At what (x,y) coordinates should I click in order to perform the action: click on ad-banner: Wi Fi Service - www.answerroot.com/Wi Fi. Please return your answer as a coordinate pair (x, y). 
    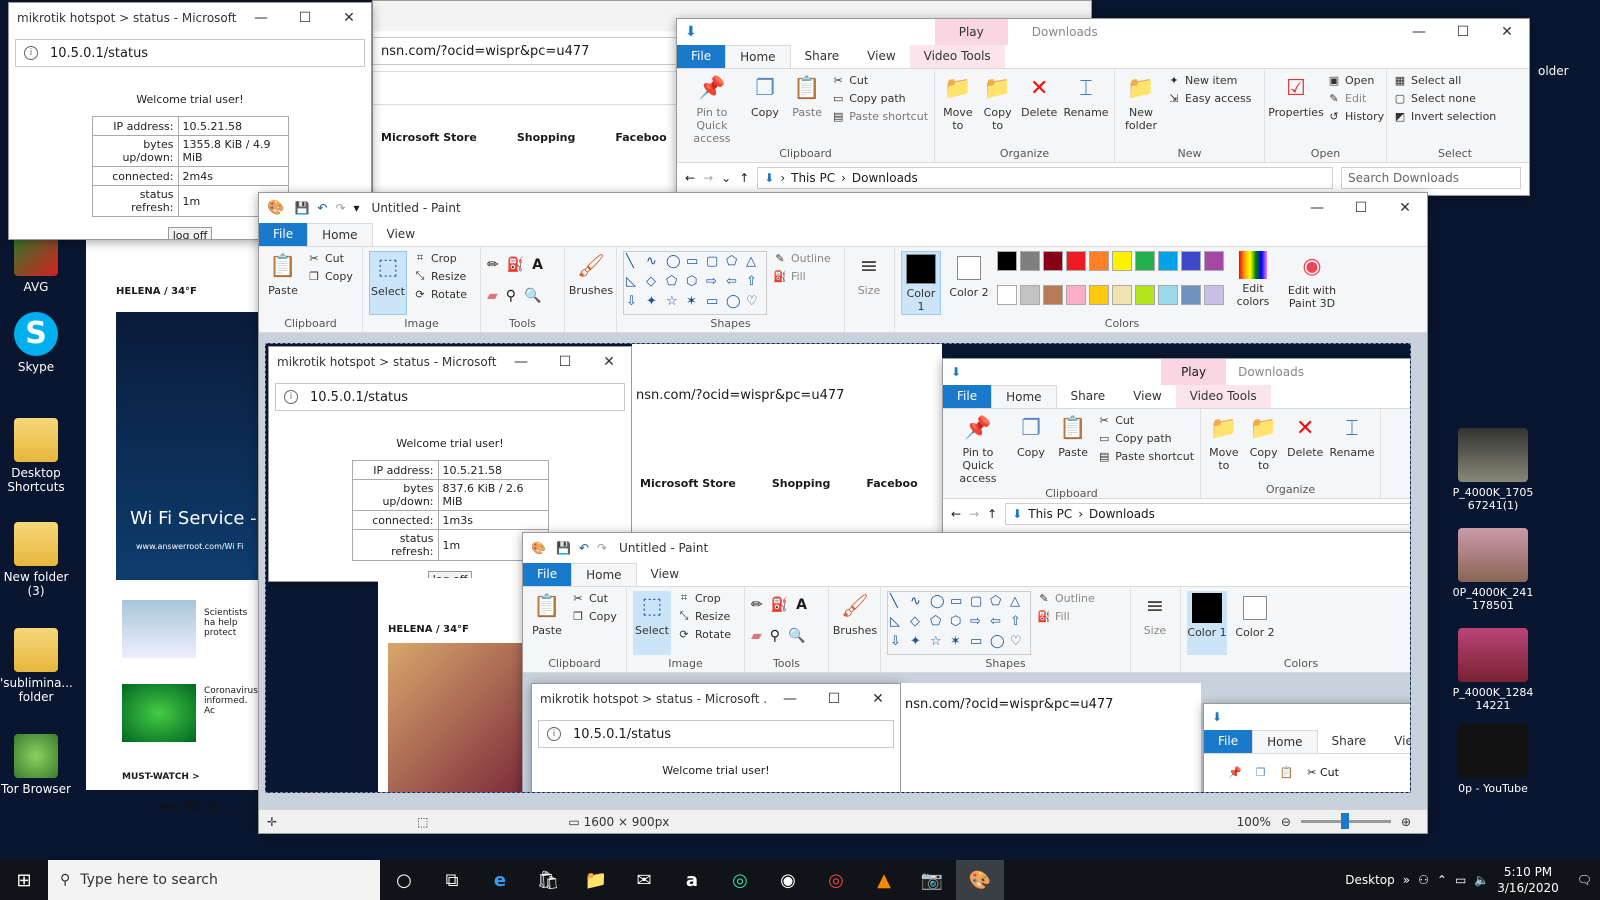
    Looking at the image, I should click on (189, 446).